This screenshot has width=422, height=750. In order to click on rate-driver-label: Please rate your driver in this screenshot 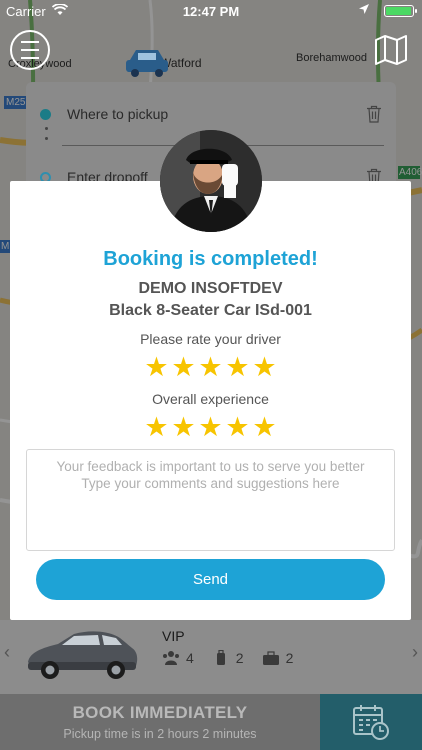, I will do `click(210, 339)`.